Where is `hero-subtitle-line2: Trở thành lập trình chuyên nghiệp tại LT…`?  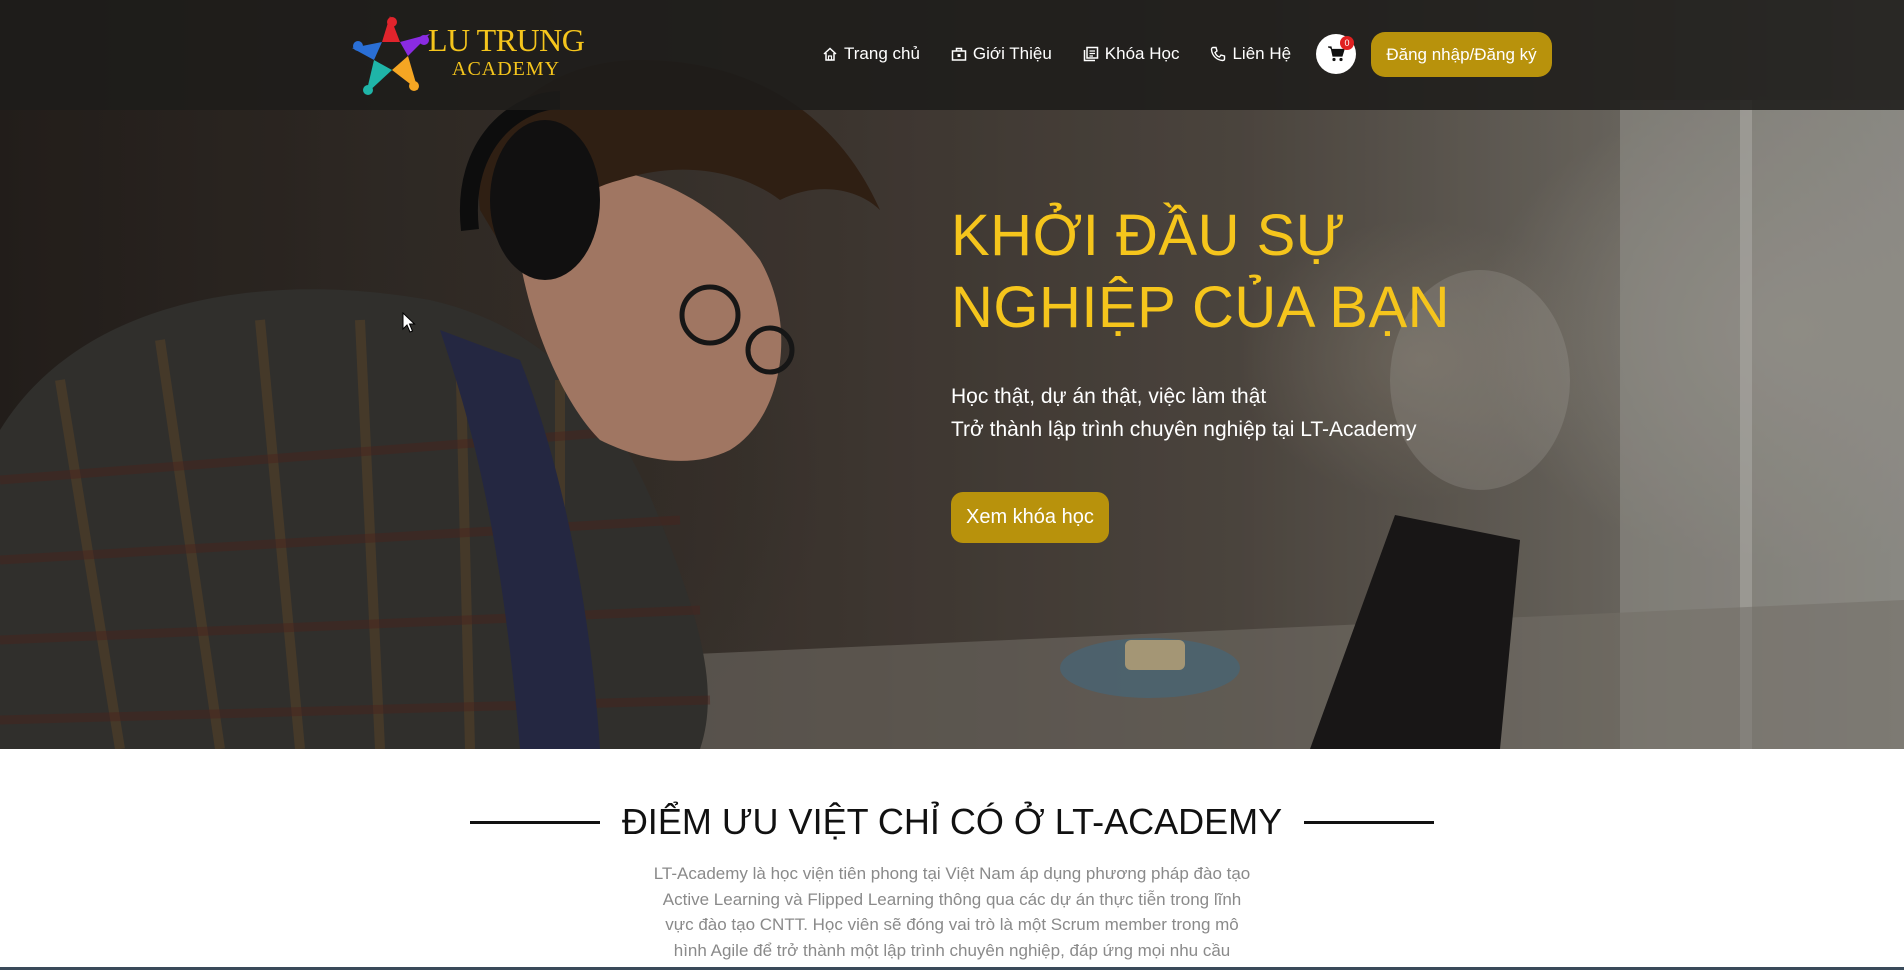
hero-subtitle-line2: Trở thành lập trình chuyên nghiệp tại LT… is located at coordinates (1184, 429).